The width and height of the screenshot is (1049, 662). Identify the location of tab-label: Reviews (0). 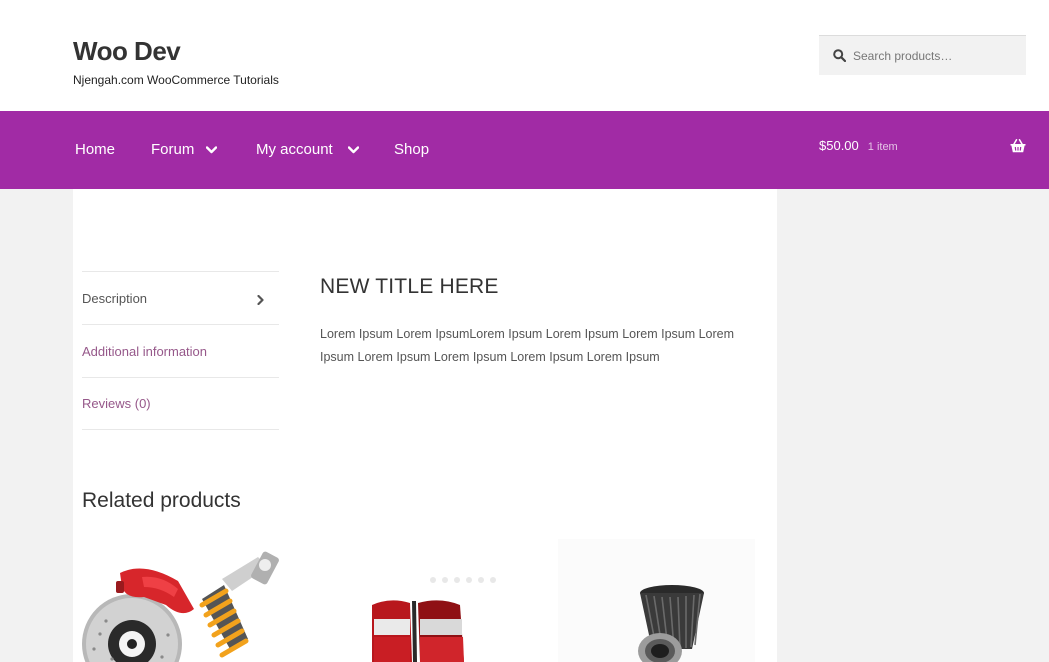
(116, 403).